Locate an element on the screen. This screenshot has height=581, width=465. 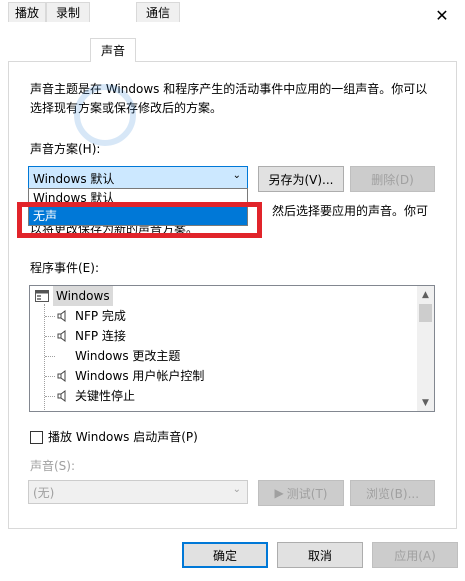
close-button: ✕ is located at coordinates (442, 15).